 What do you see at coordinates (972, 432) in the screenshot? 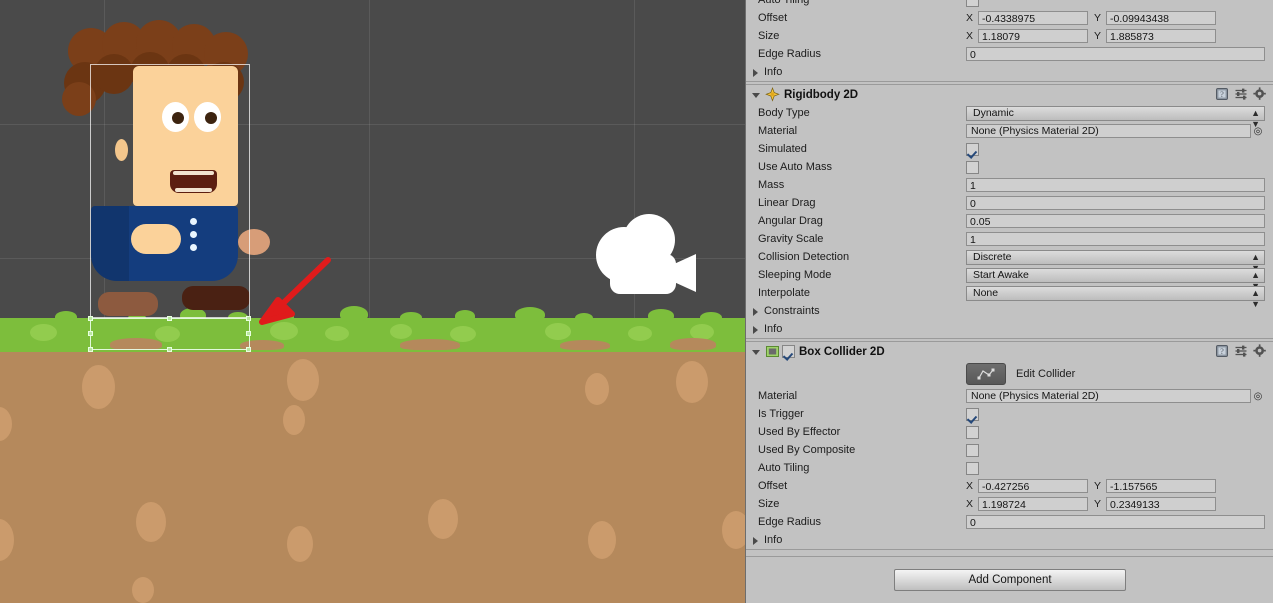
I see `checkbox-used-by-effector` at bounding box center [972, 432].